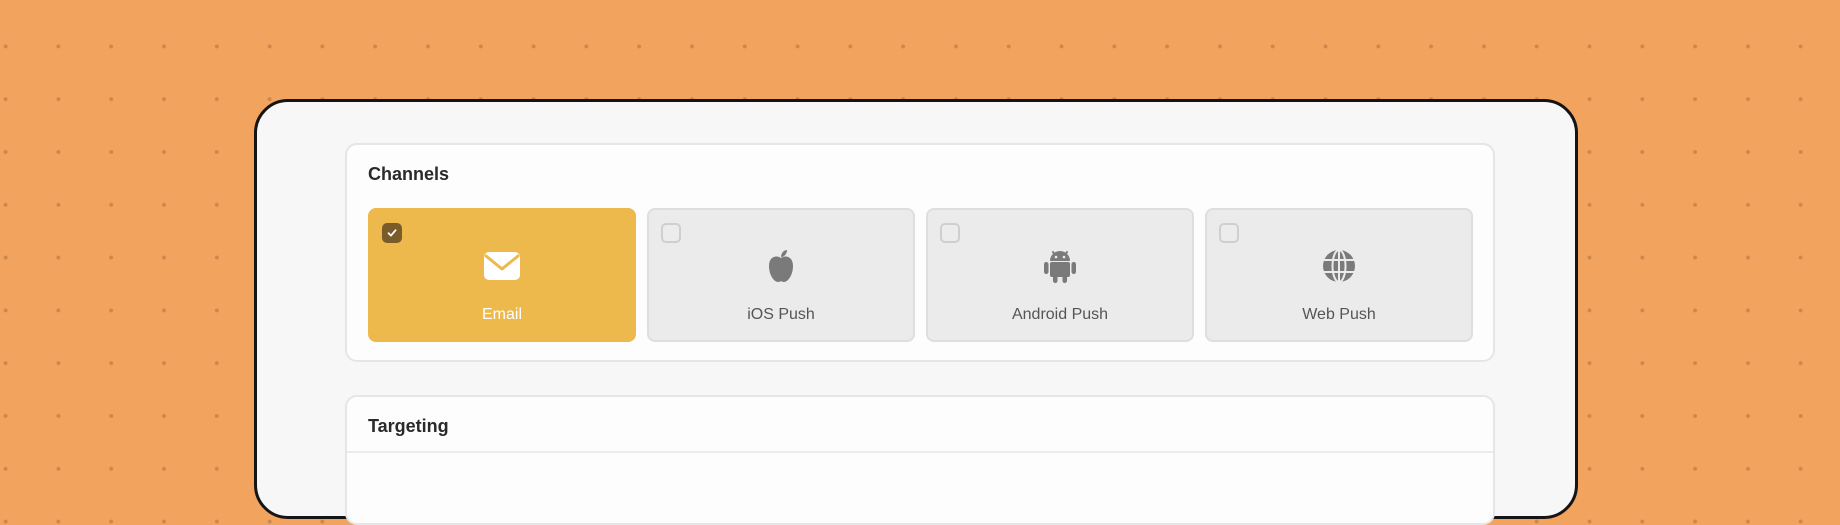 Image resolution: width=1840 pixels, height=525 pixels. Describe the element at coordinates (781, 314) in the screenshot. I see `channel-ios-push-label: iOS Push` at that location.